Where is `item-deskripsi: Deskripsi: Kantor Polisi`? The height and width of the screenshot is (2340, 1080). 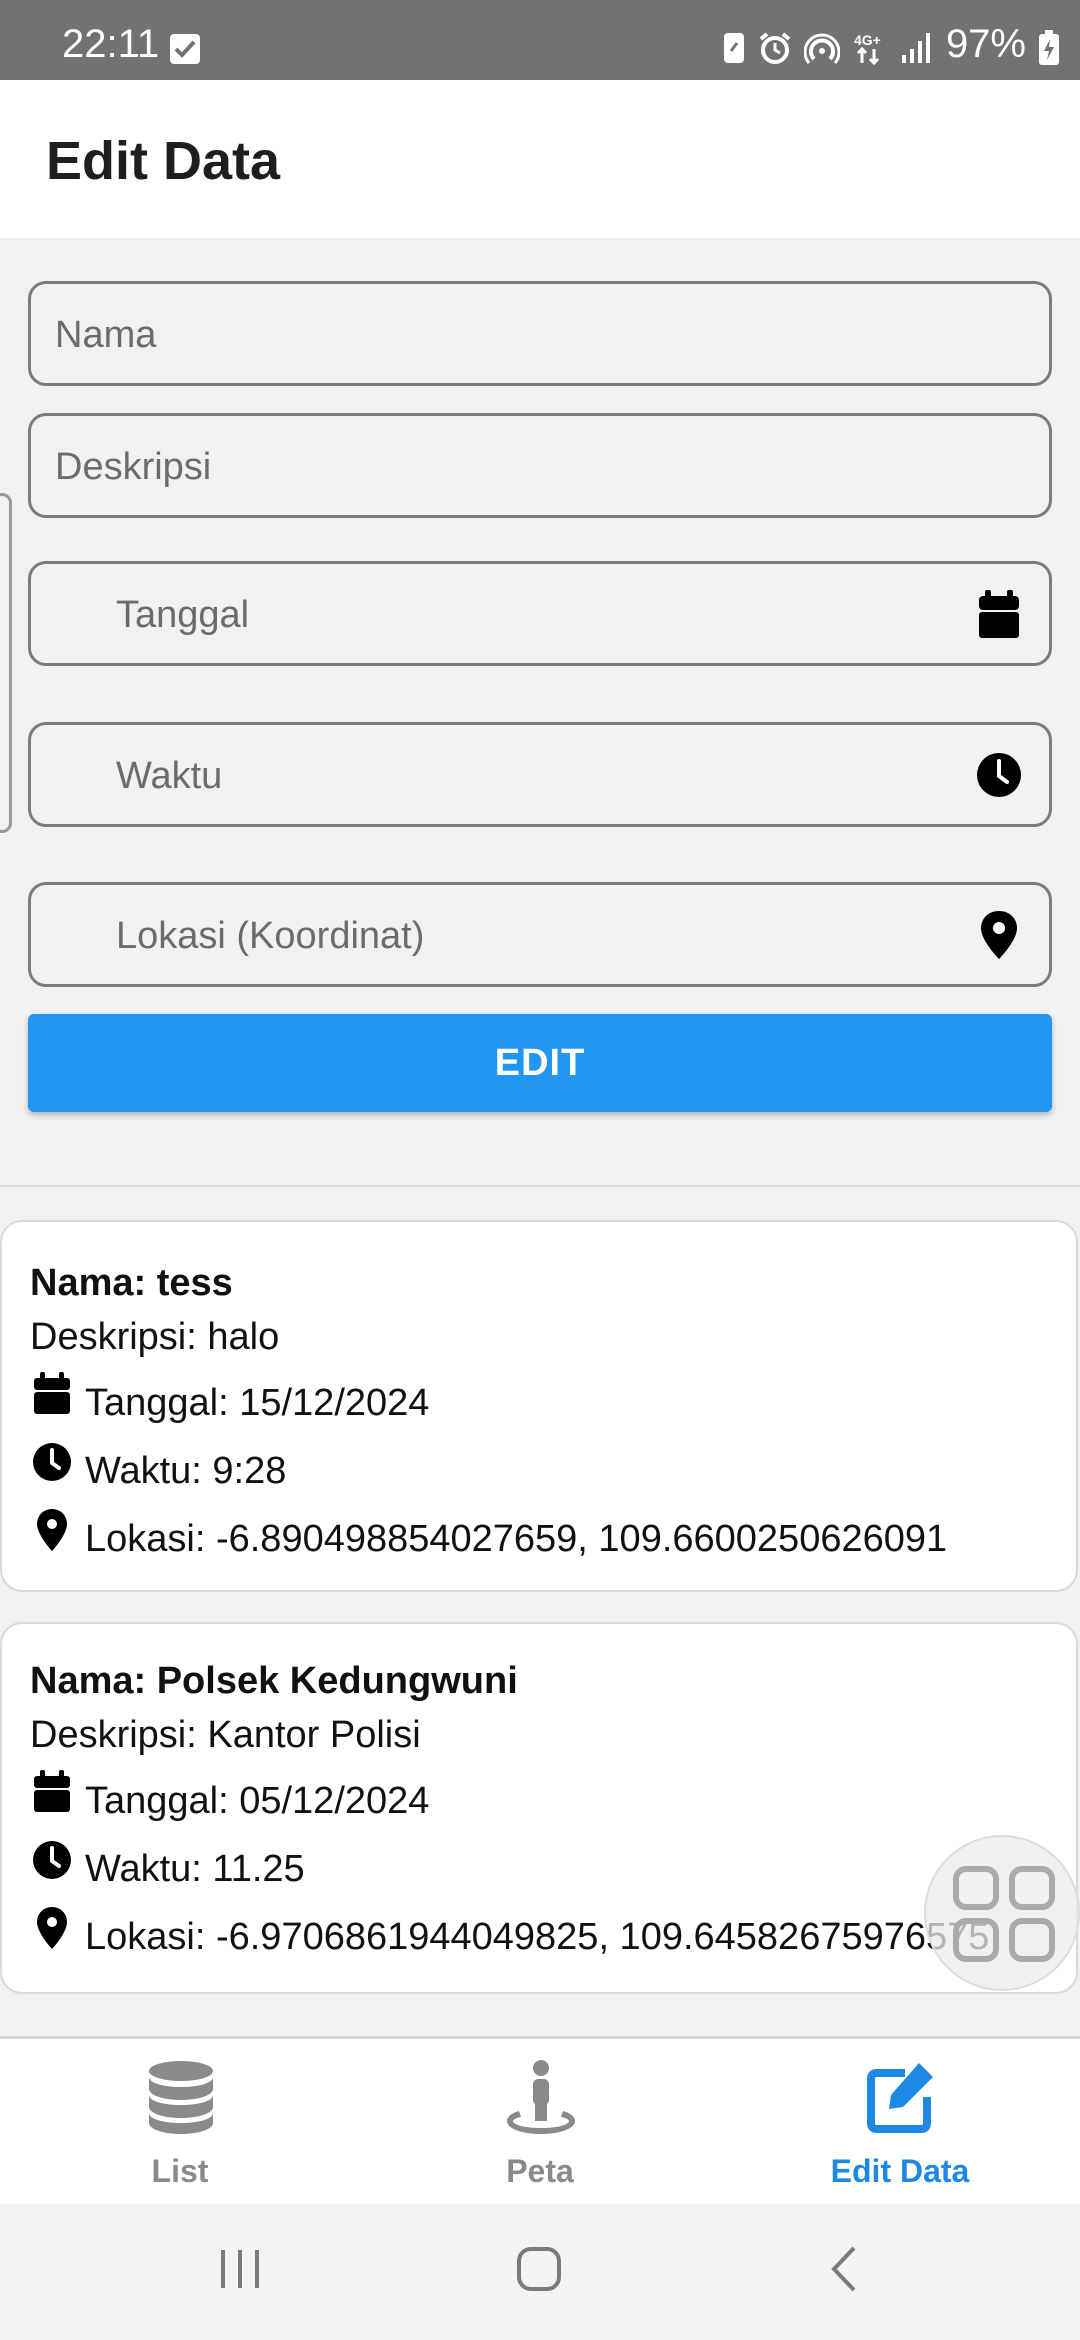 item-deskripsi: Deskripsi: Kantor Polisi is located at coordinates (225, 1735).